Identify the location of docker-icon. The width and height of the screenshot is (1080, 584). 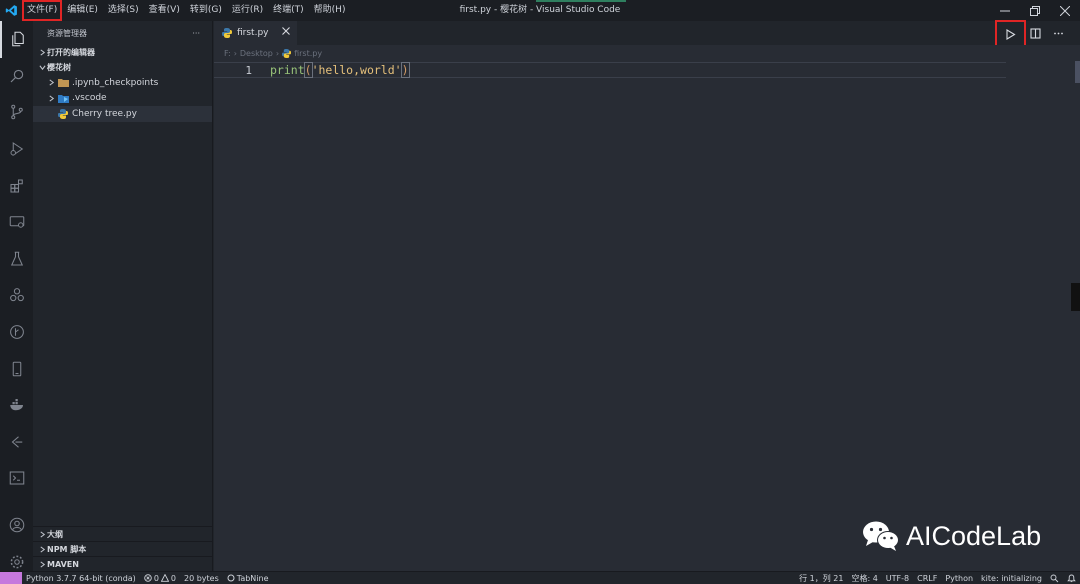
(16, 405).